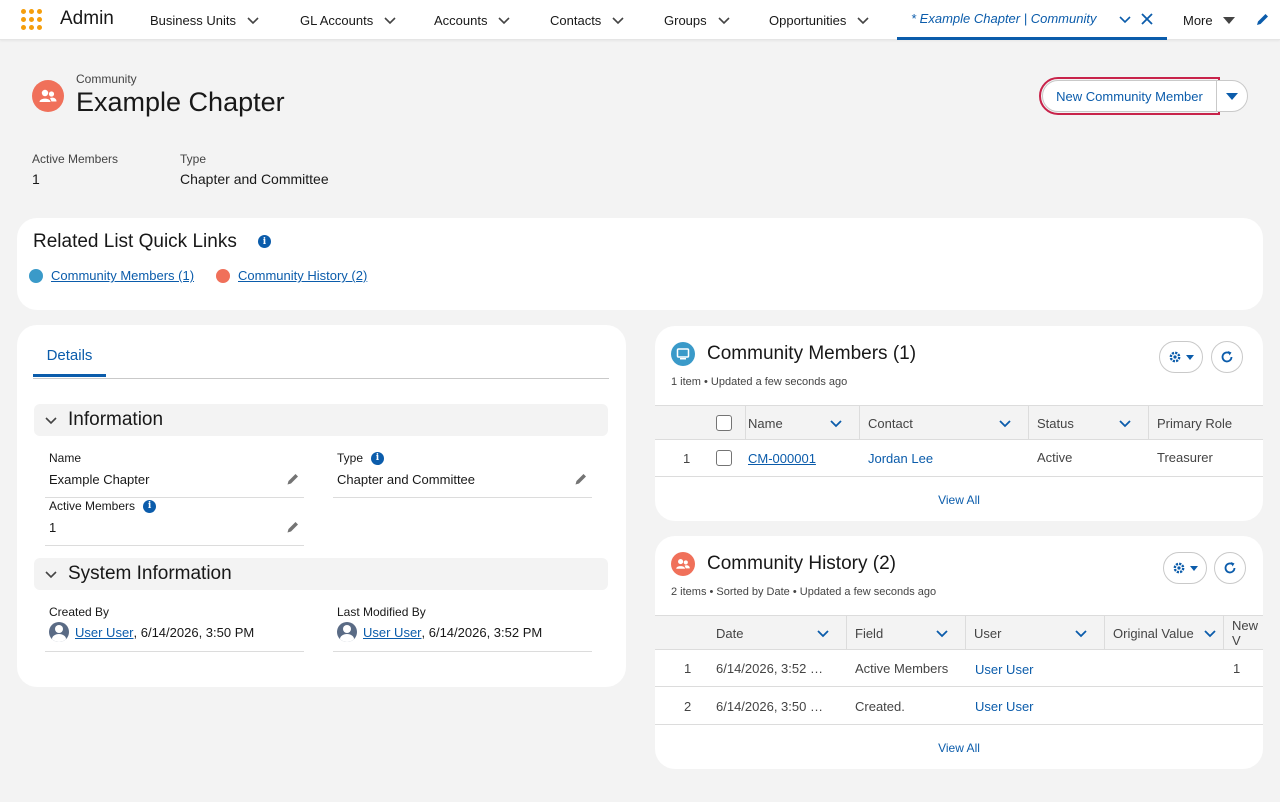 This screenshot has width=1280, height=802. I want to click on column-header-original-value: Original Value, so click(1164, 633).